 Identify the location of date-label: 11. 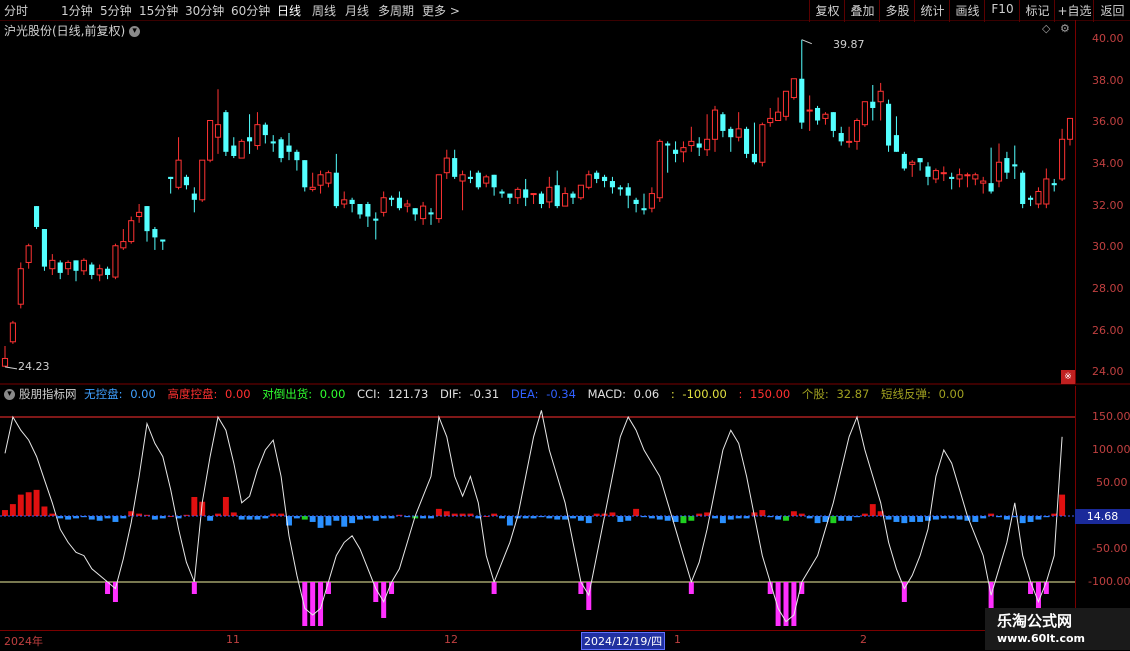
(233, 639).